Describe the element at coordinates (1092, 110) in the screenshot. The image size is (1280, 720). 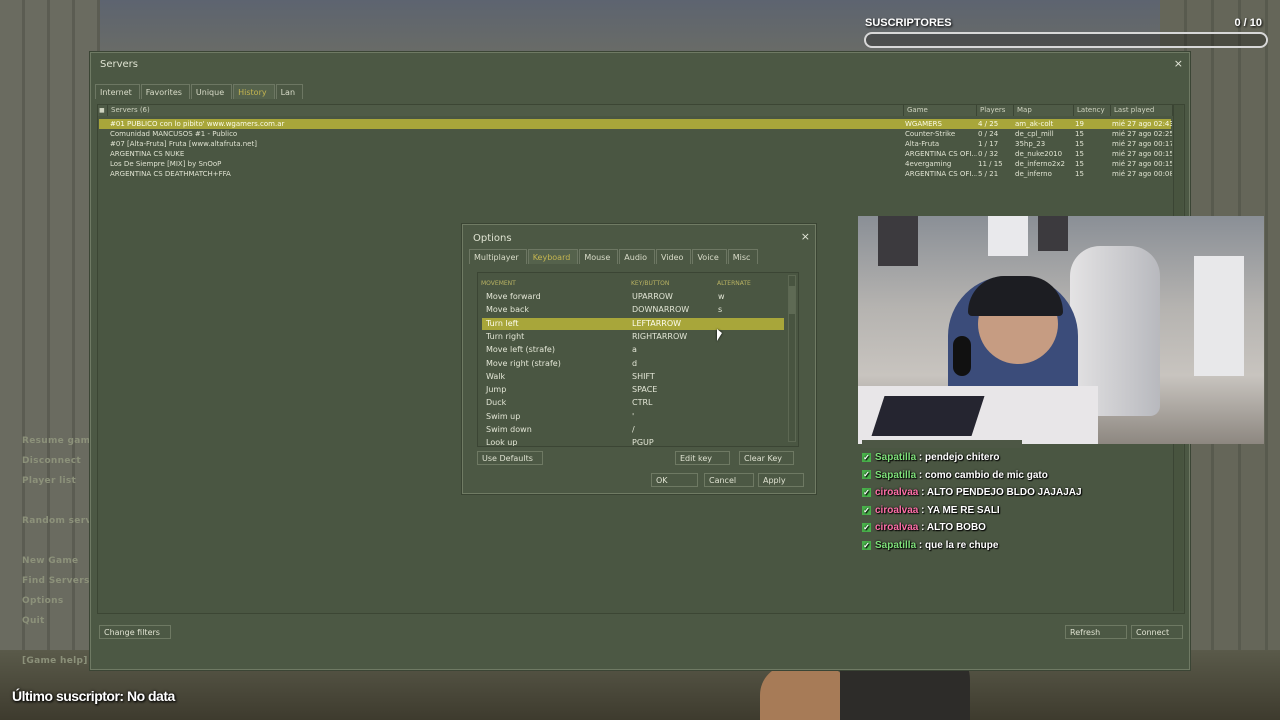
I see `column-header-latency: Latency` at that location.